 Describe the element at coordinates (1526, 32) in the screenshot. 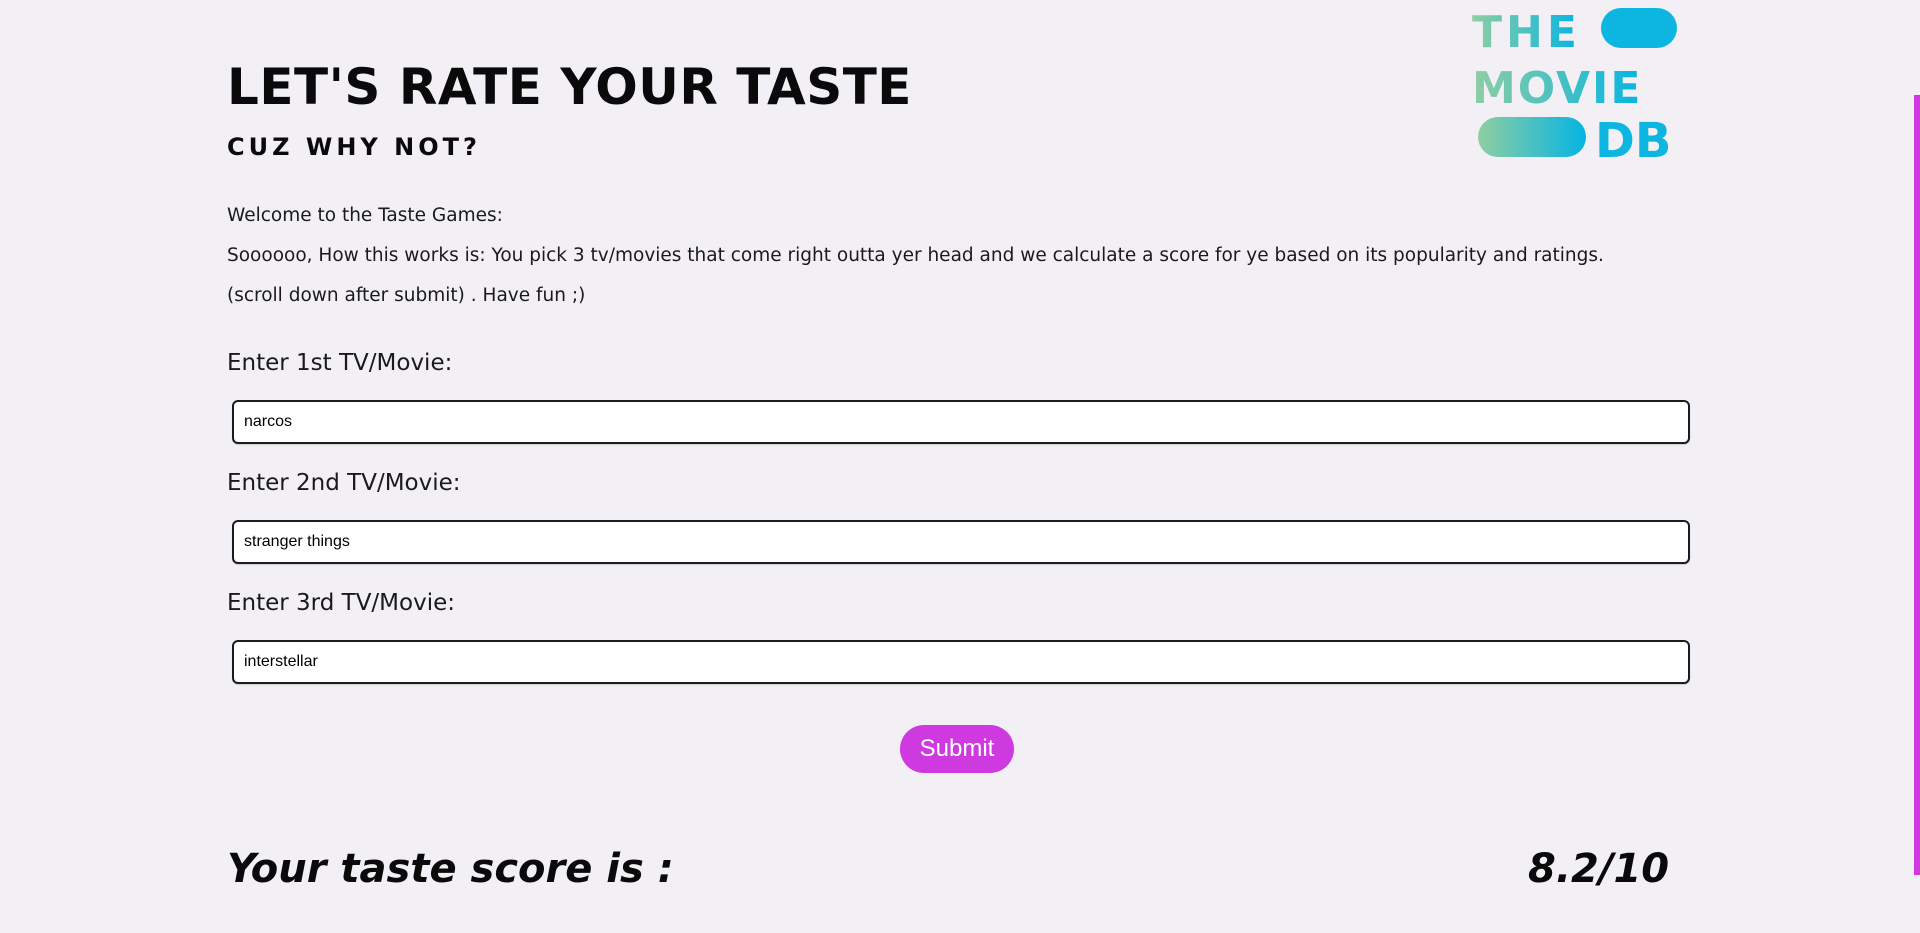

I see `logo-text-the: THE` at that location.